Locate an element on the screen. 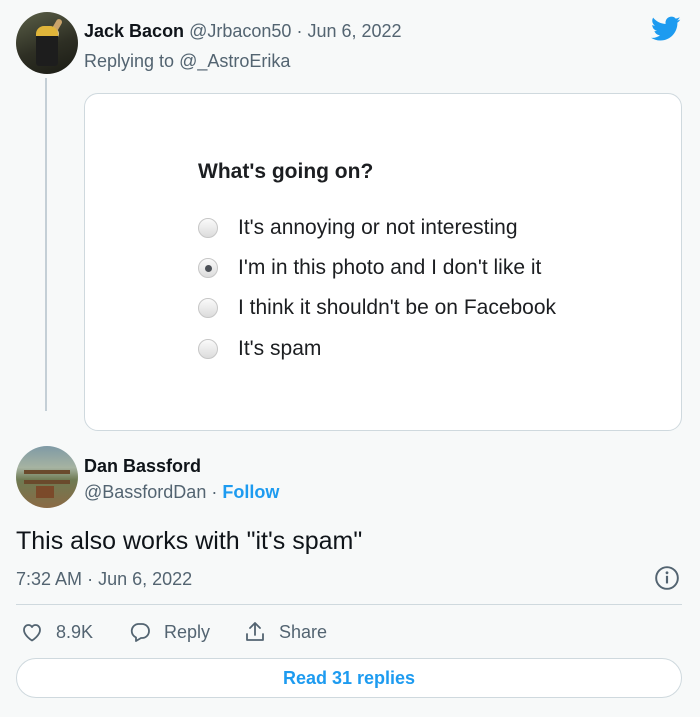  fb-option-annoying: It's annoying or not interesting is located at coordinates (358, 228).